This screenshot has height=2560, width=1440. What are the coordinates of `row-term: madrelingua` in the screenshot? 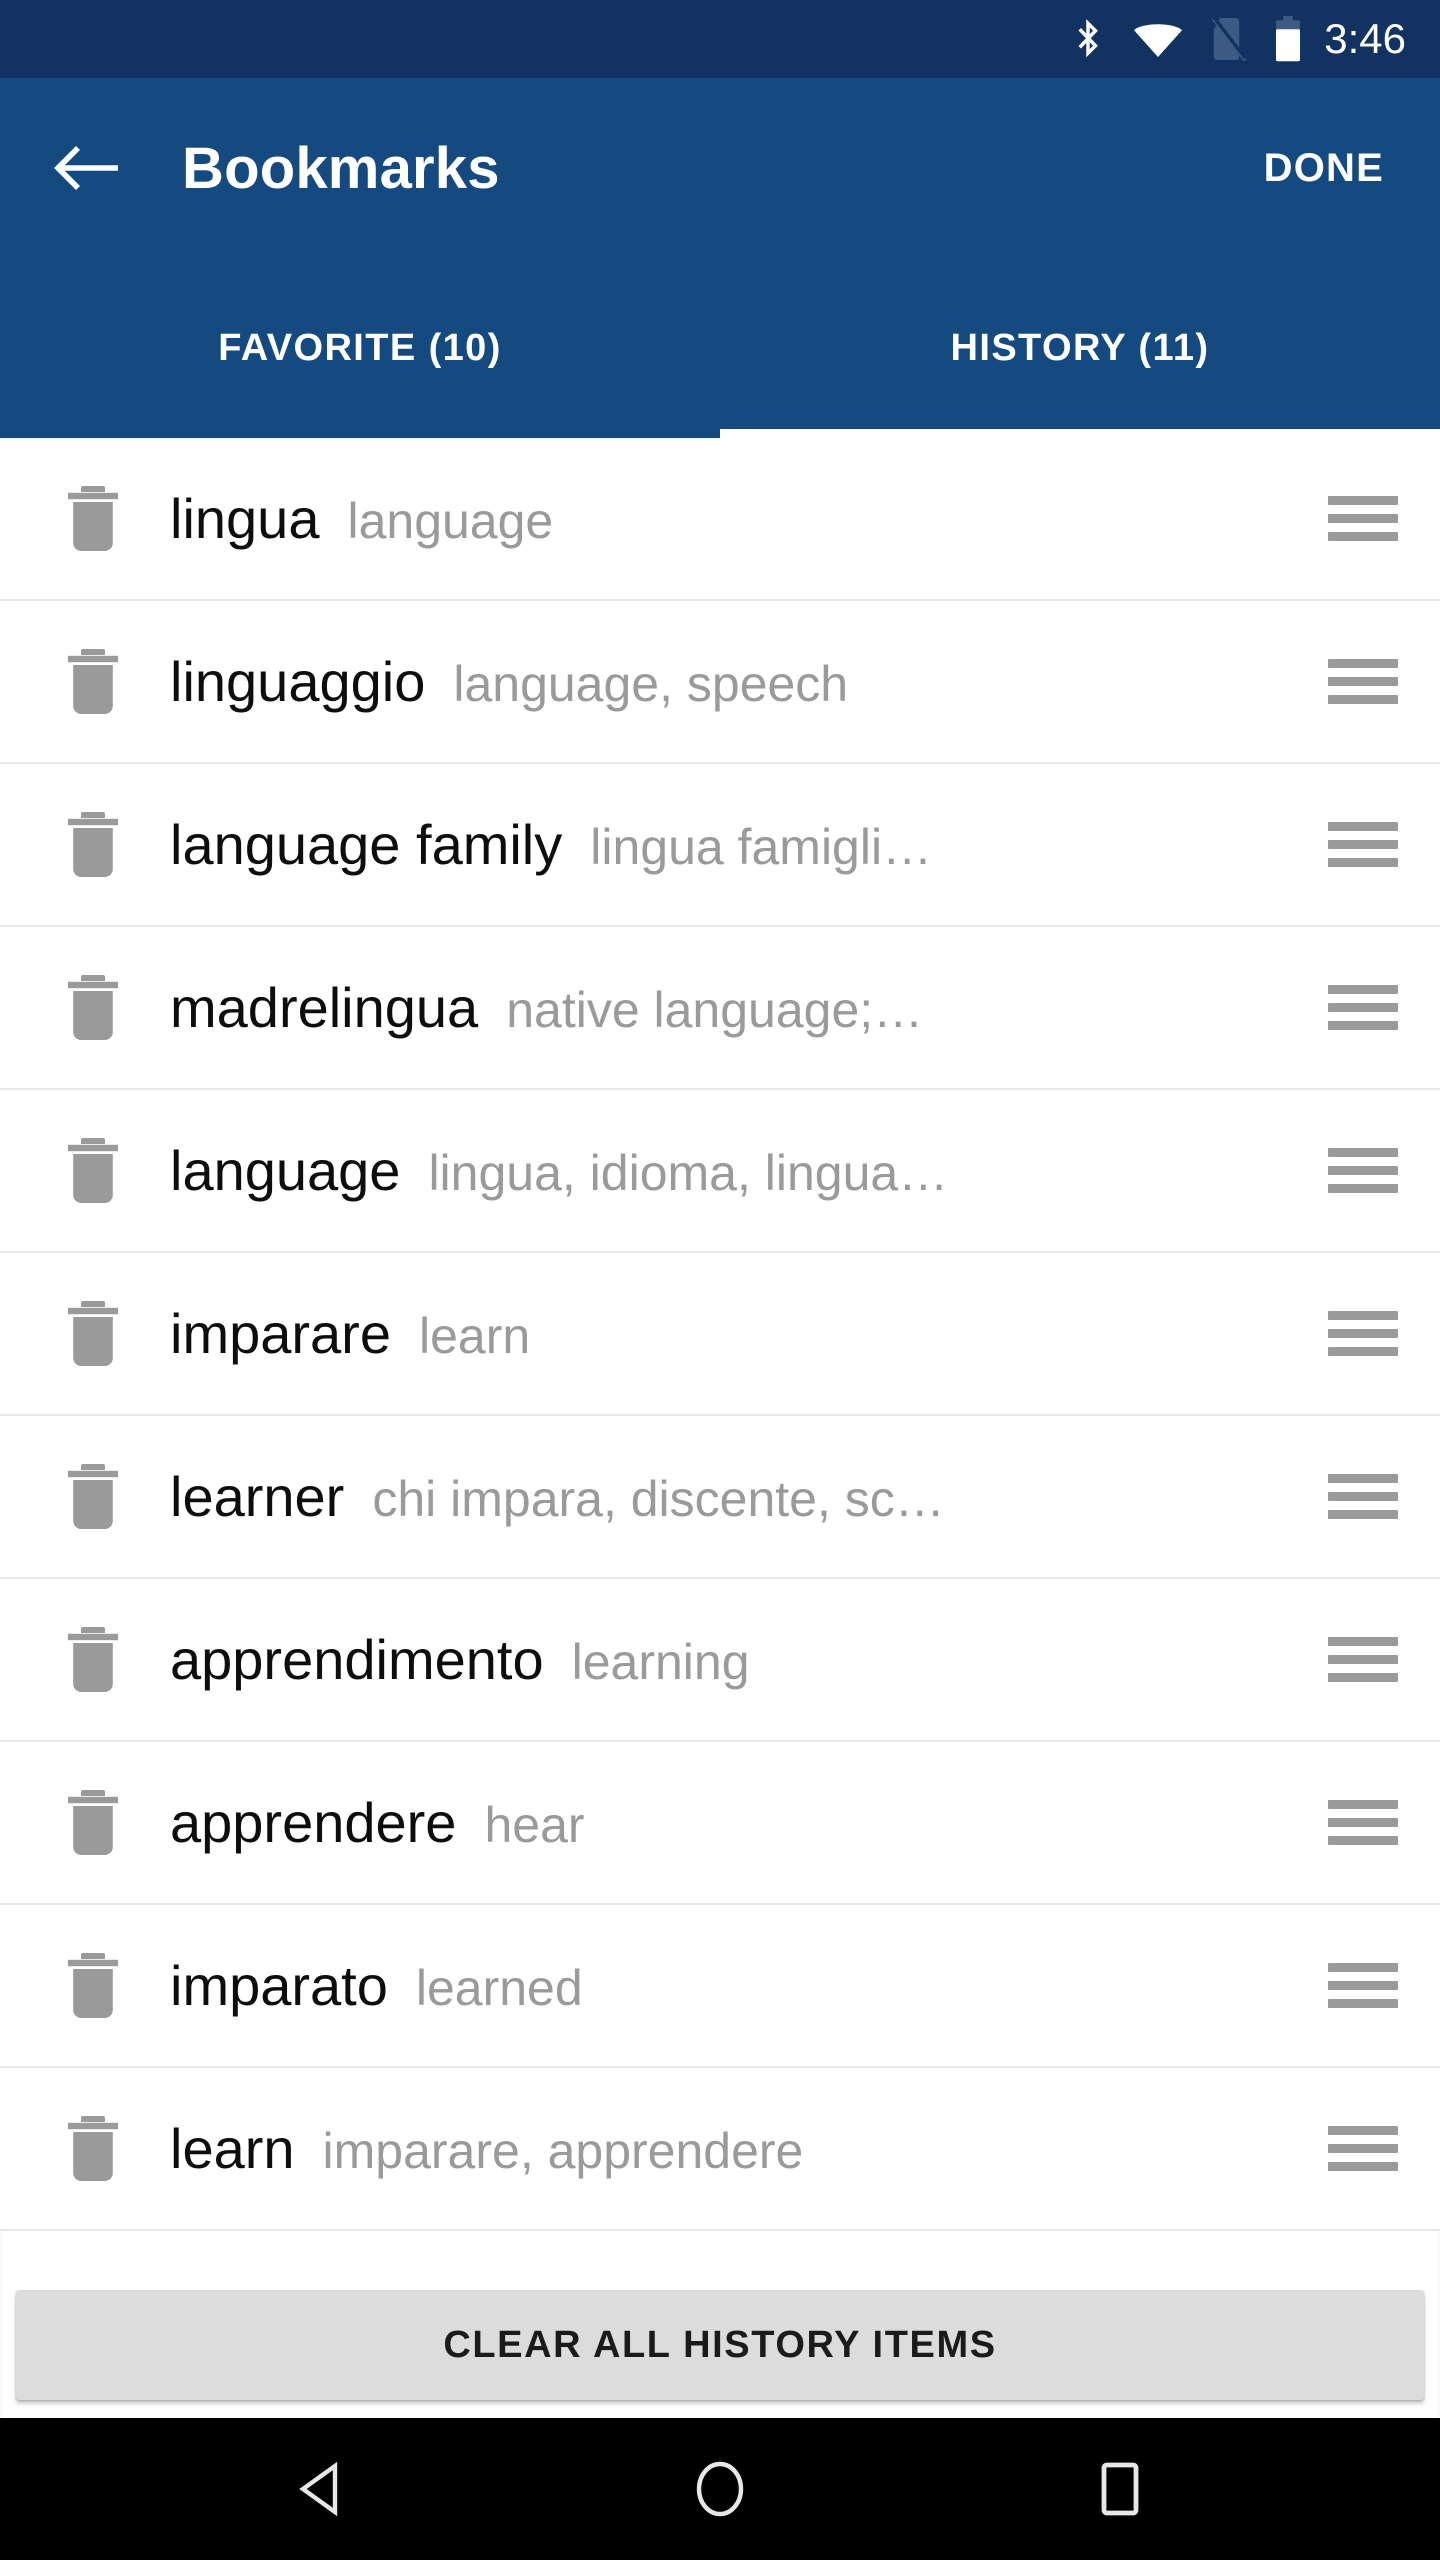 It's located at (324, 1007).